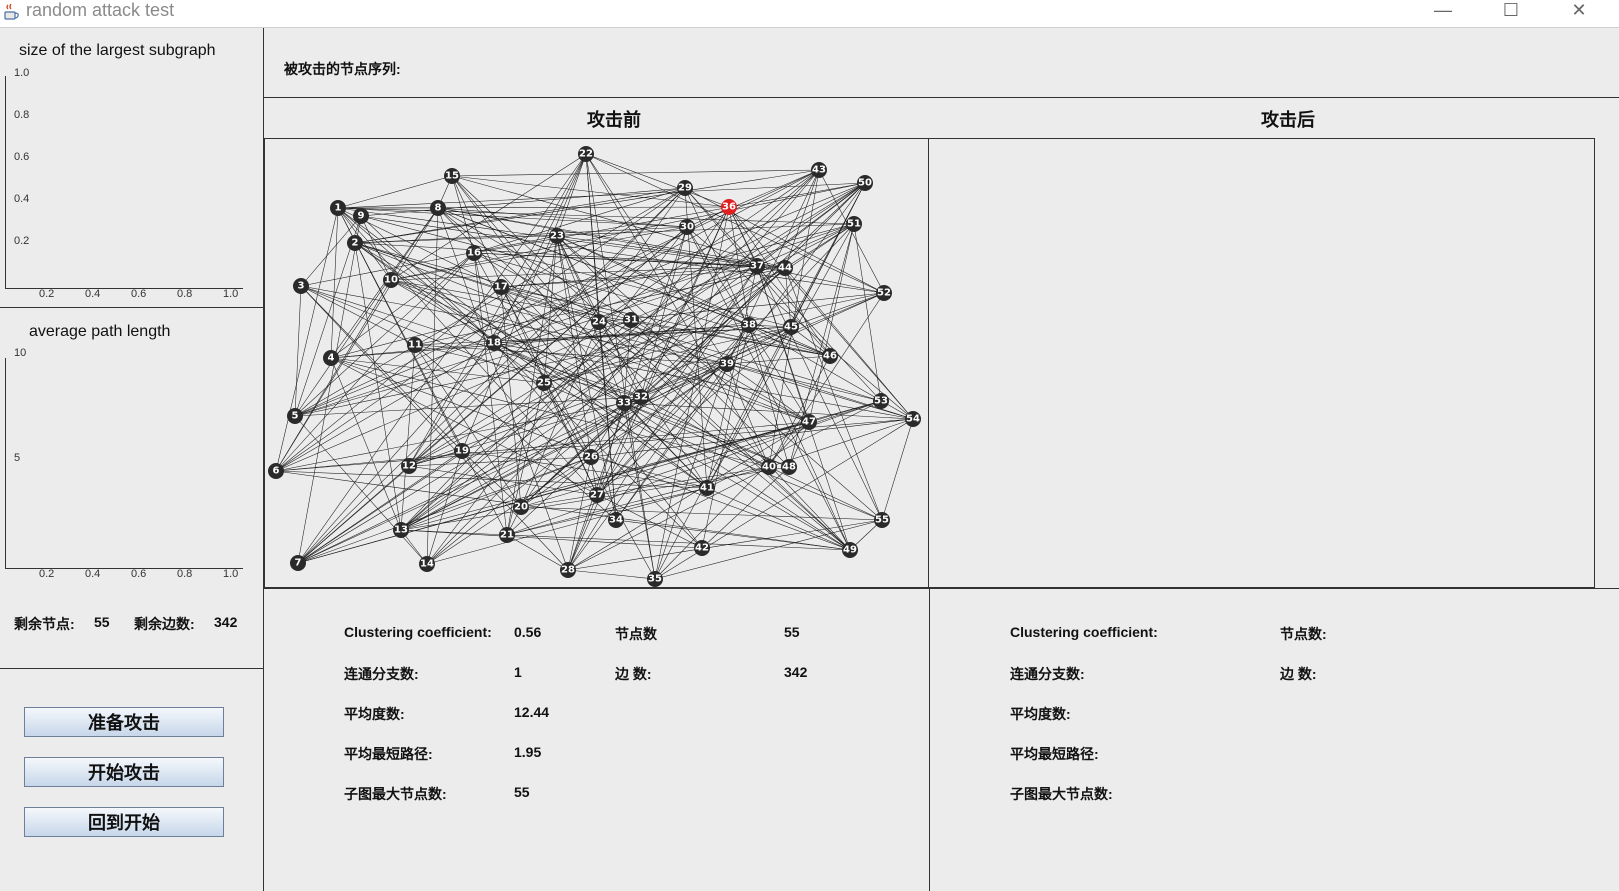 Image resolution: width=1619 pixels, height=891 pixels. I want to click on graph-node: 13, so click(401, 530).